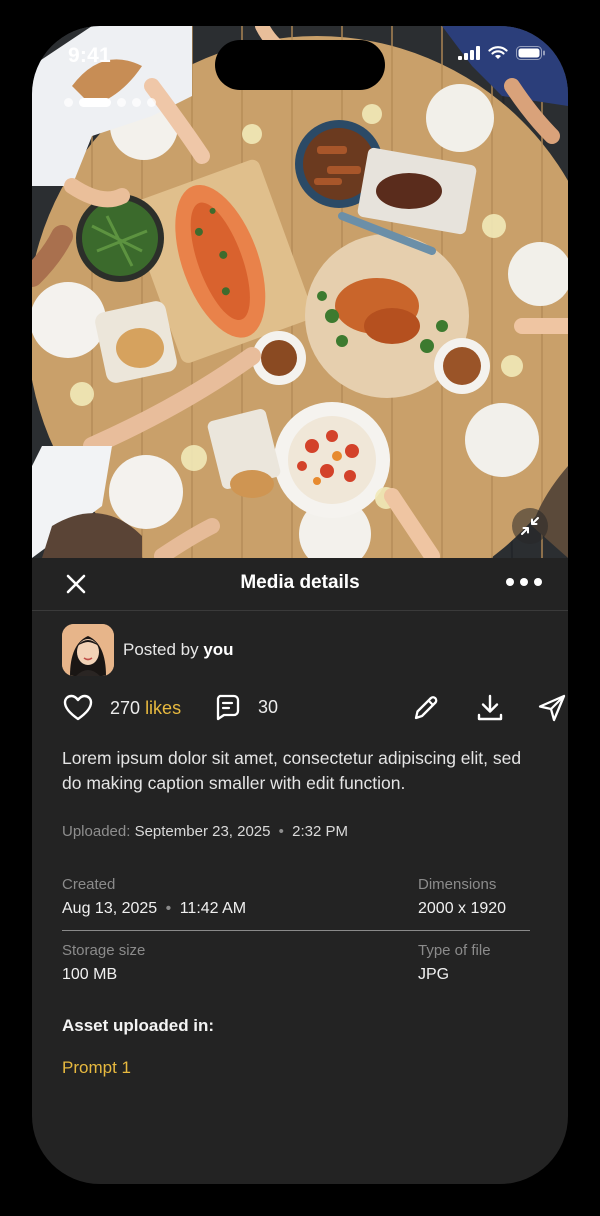 The image size is (600, 1216). What do you see at coordinates (524, 582) in the screenshot?
I see `more-options-button` at bounding box center [524, 582].